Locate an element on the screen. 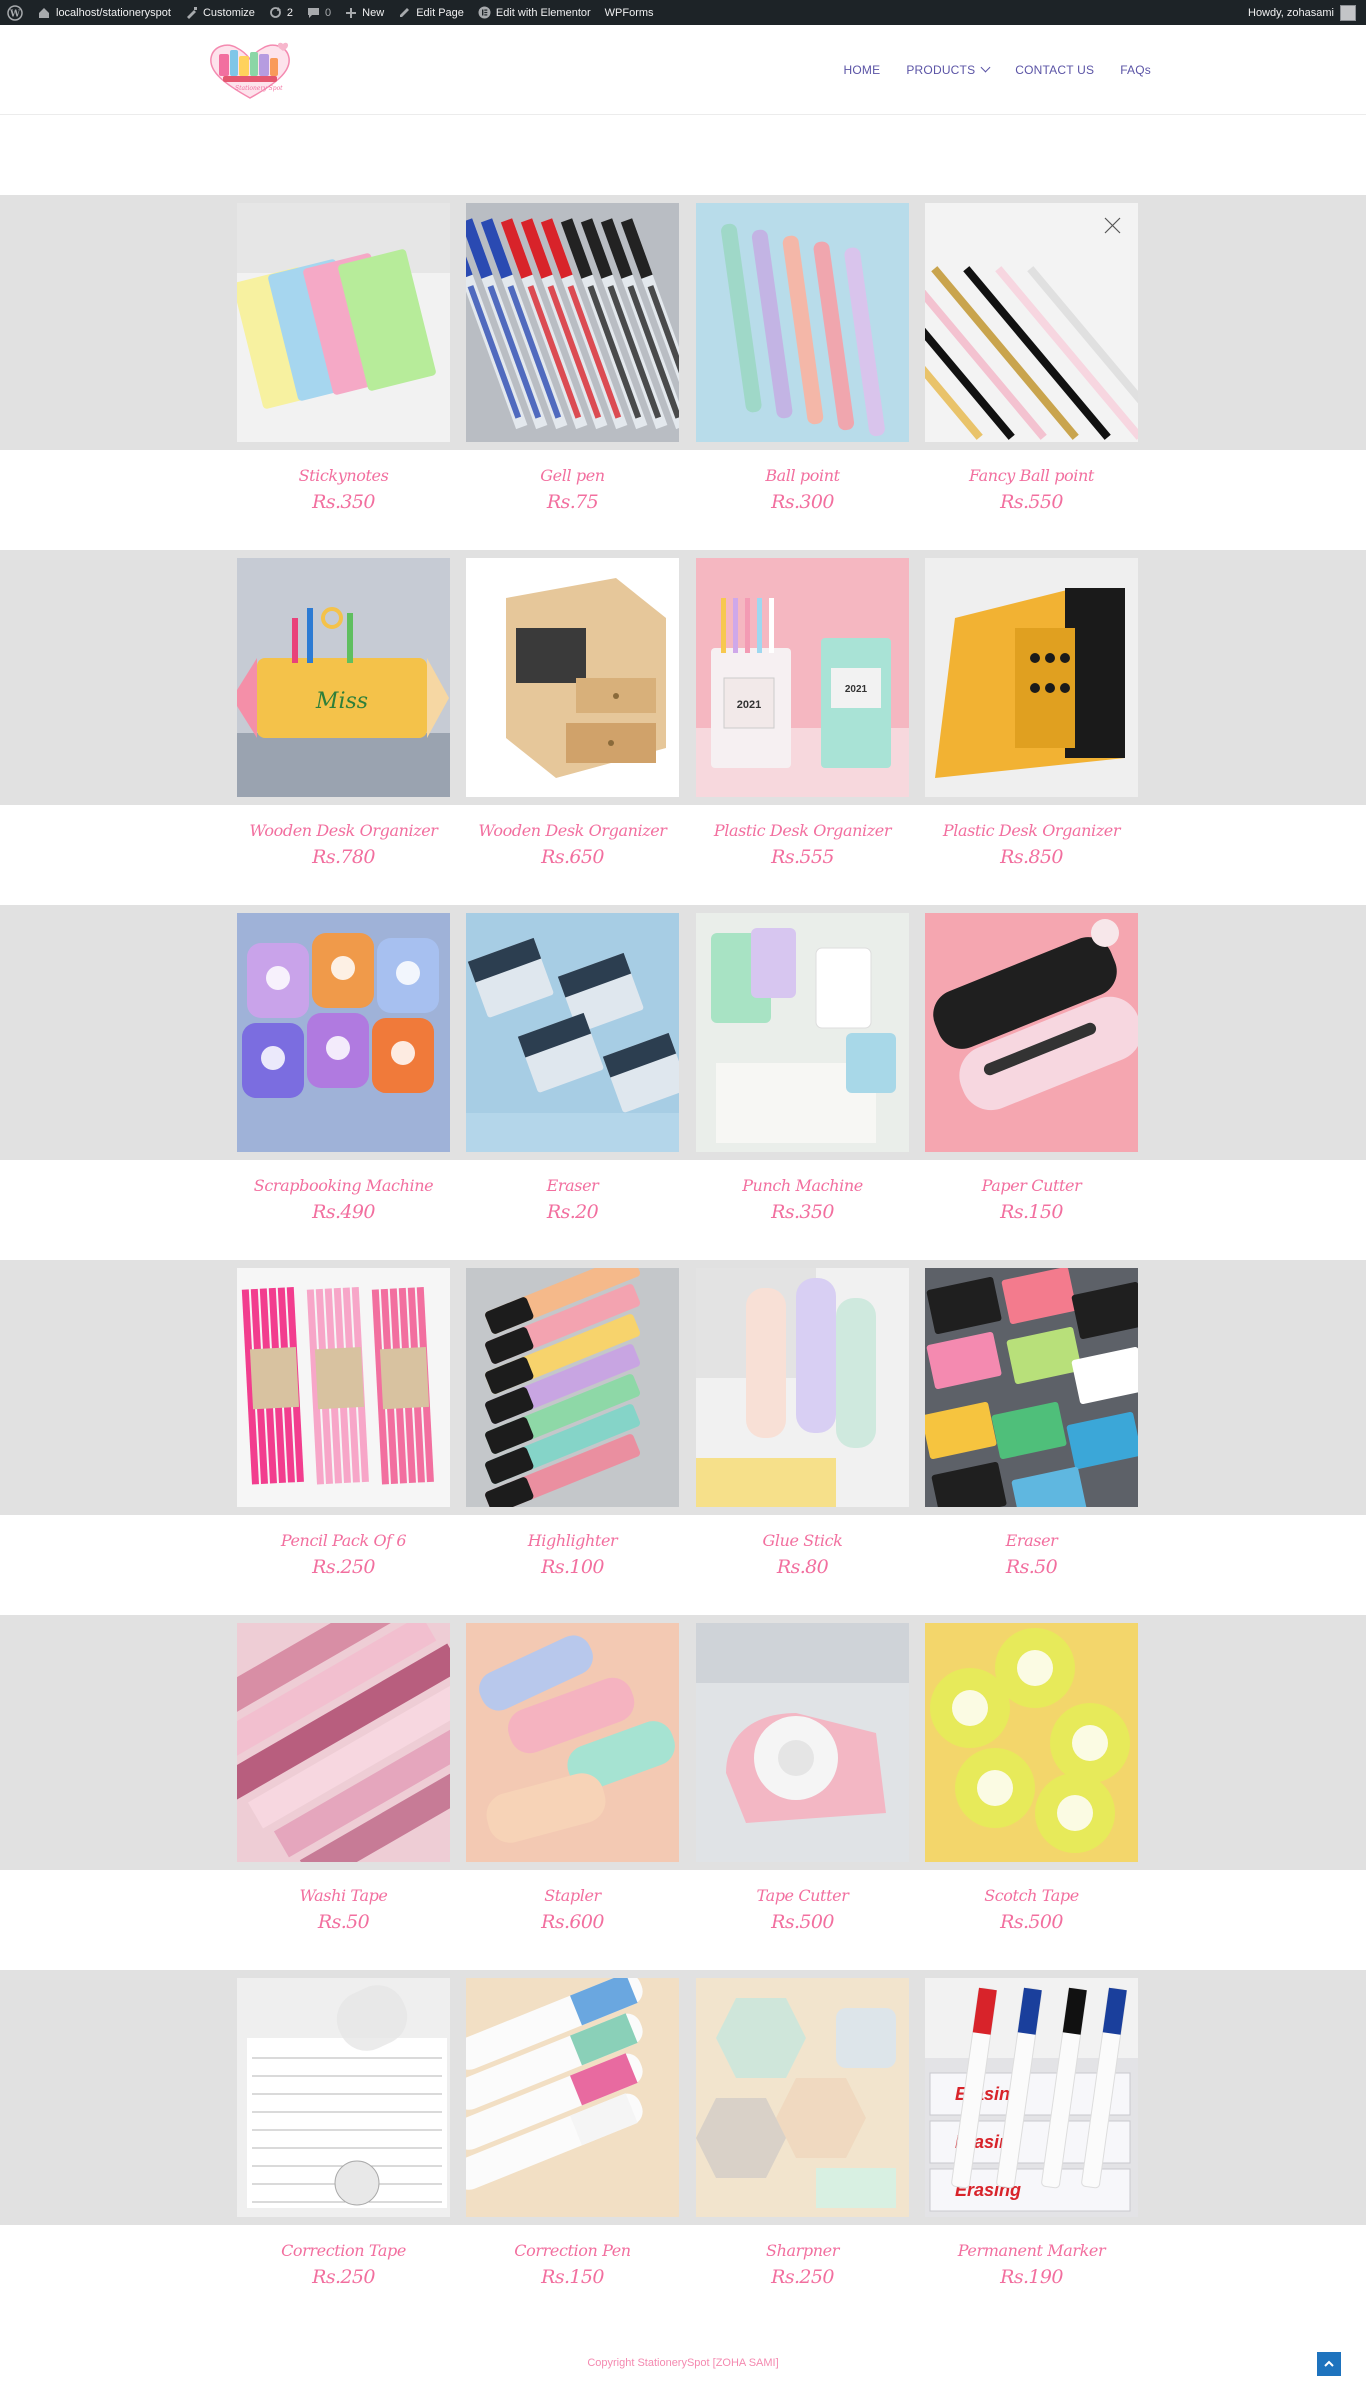 The image size is (1366, 2403). nav-faqs: FAQs is located at coordinates (1135, 70).